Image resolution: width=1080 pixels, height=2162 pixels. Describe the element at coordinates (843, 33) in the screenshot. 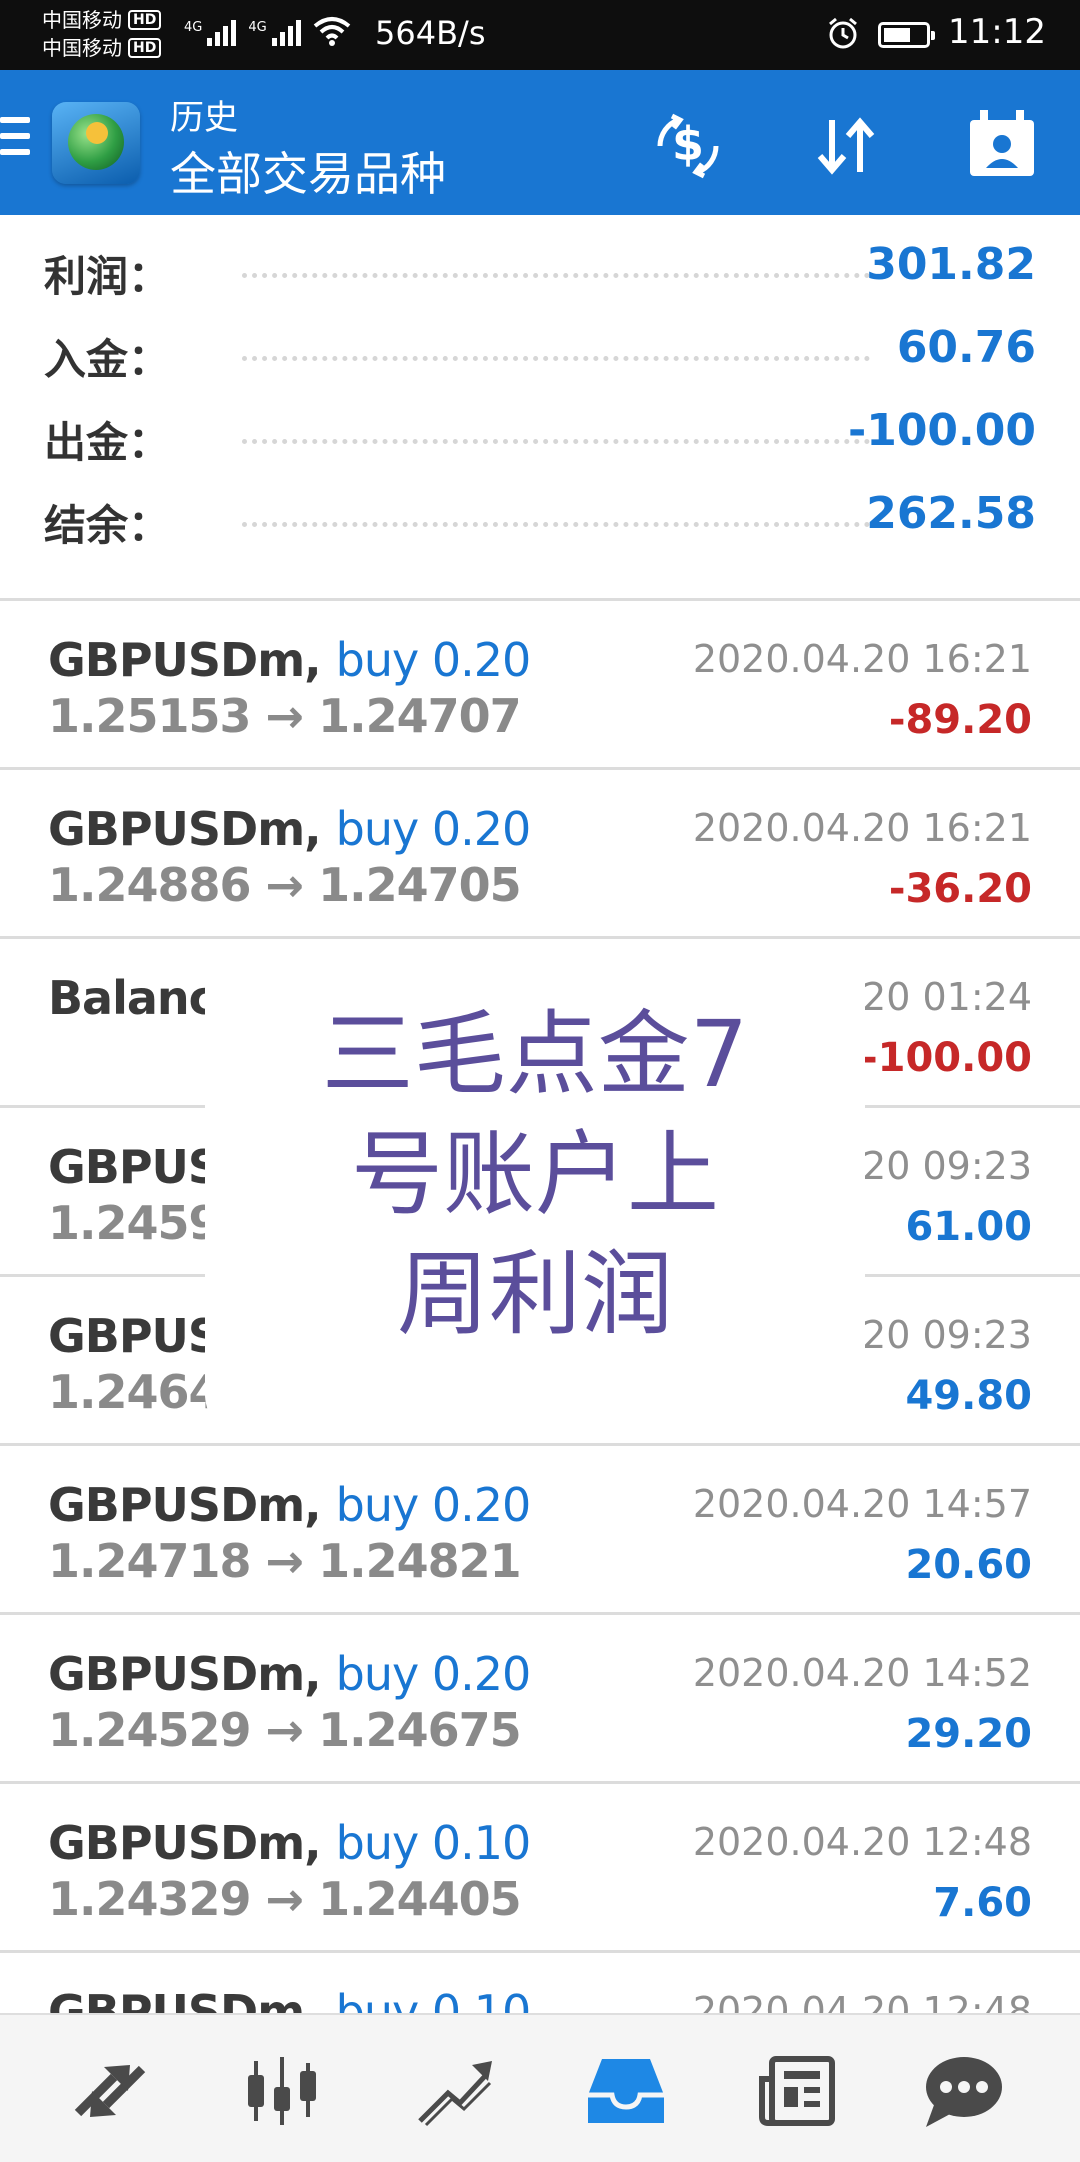

I see `alarm-icon` at that location.